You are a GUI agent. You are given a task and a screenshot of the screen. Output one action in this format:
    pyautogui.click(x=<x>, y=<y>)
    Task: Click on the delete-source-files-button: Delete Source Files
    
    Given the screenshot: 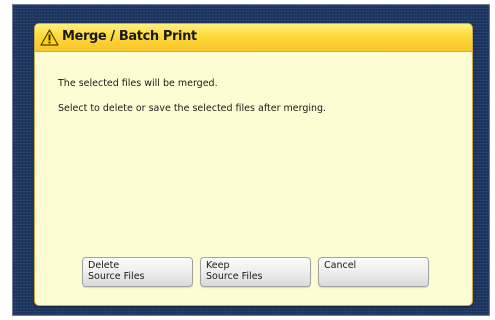 What is the action you would take?
    pyautogui.click(x=137, y=272)
    